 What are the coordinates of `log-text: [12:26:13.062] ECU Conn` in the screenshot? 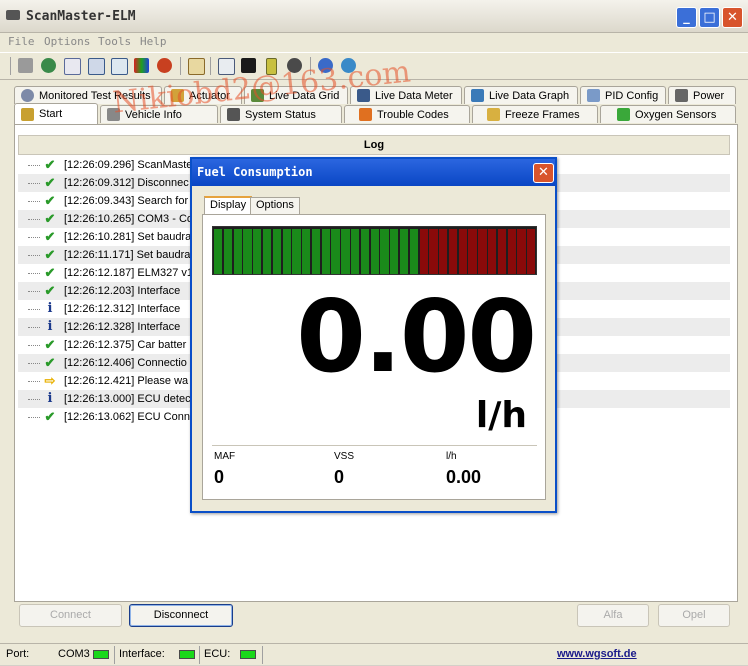 It's located at (127, 417).